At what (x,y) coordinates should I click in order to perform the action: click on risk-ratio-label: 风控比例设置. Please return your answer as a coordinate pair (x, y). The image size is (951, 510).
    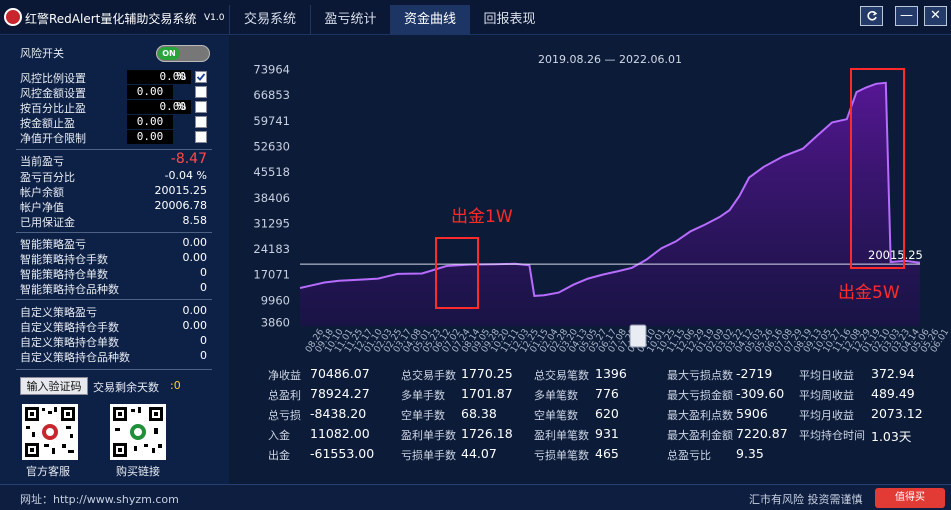
    Looking at the image, I should click on (53, 78).